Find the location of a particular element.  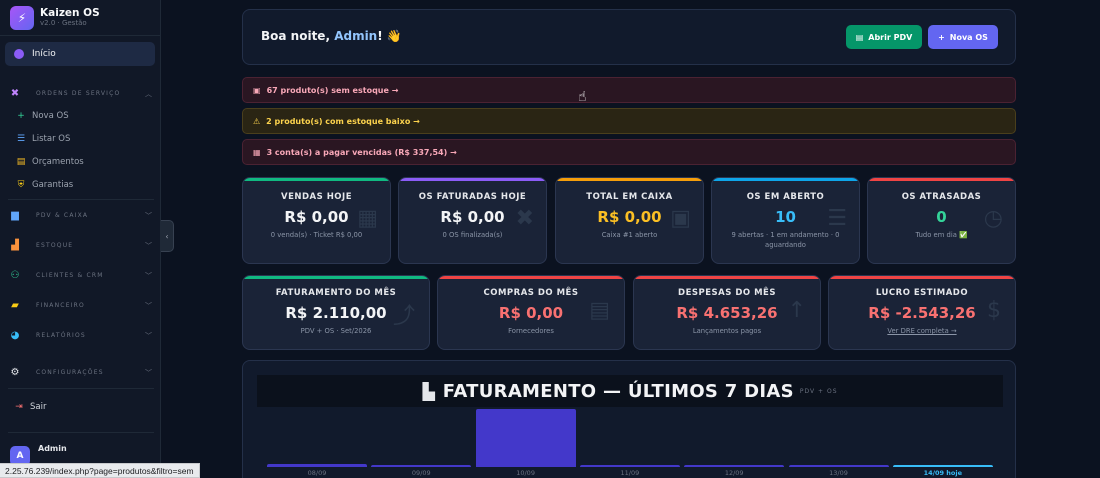

divider is located at coordinates (81, 388).